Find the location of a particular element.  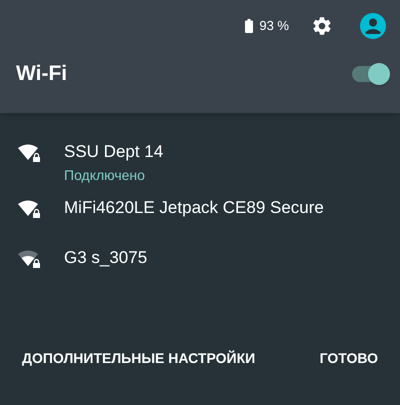

settings-icon is located at coordinates (322, 26).